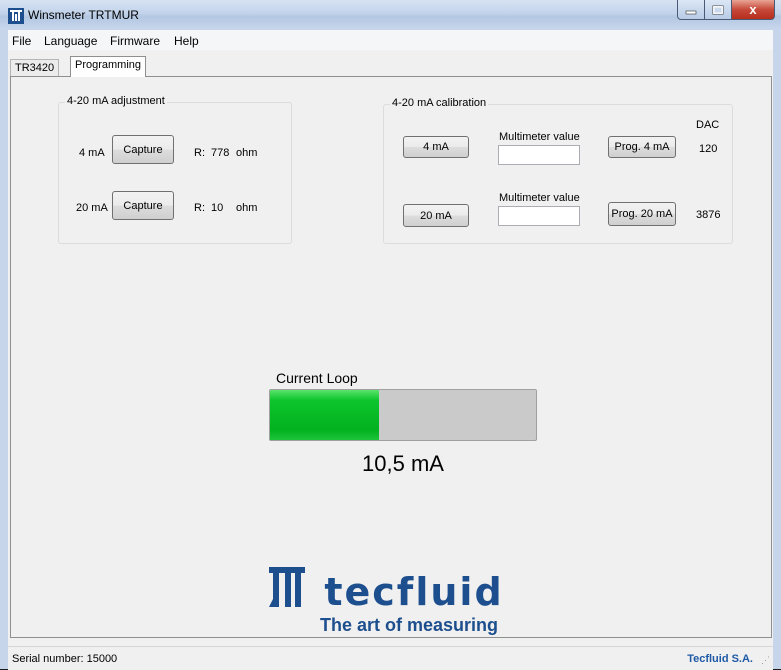 The width and height of the screenshot is (781, 670). What do you see at coordinates (390, 15) in the screenshot?
I see `title-bar: Winsmeter TRTMUR x` at bounding box center [390, 15].